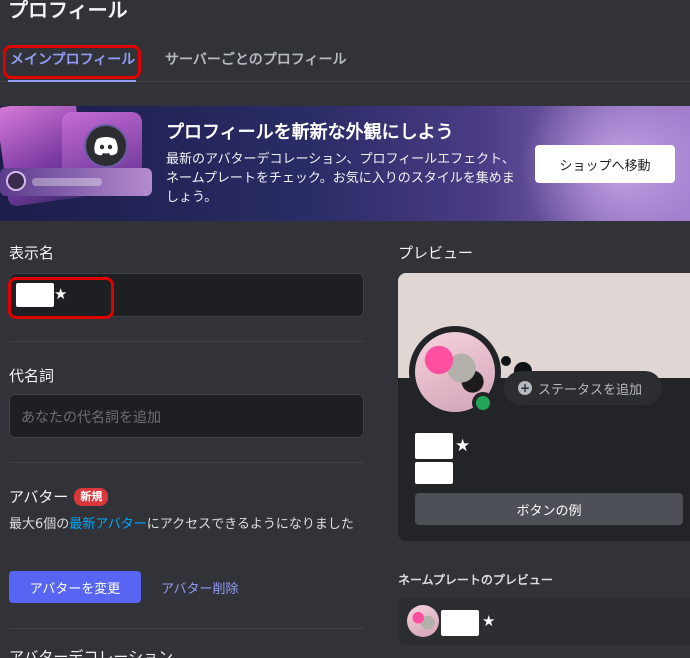  I want to click on avatar-heading: アバター 新規, so click(59, 497).